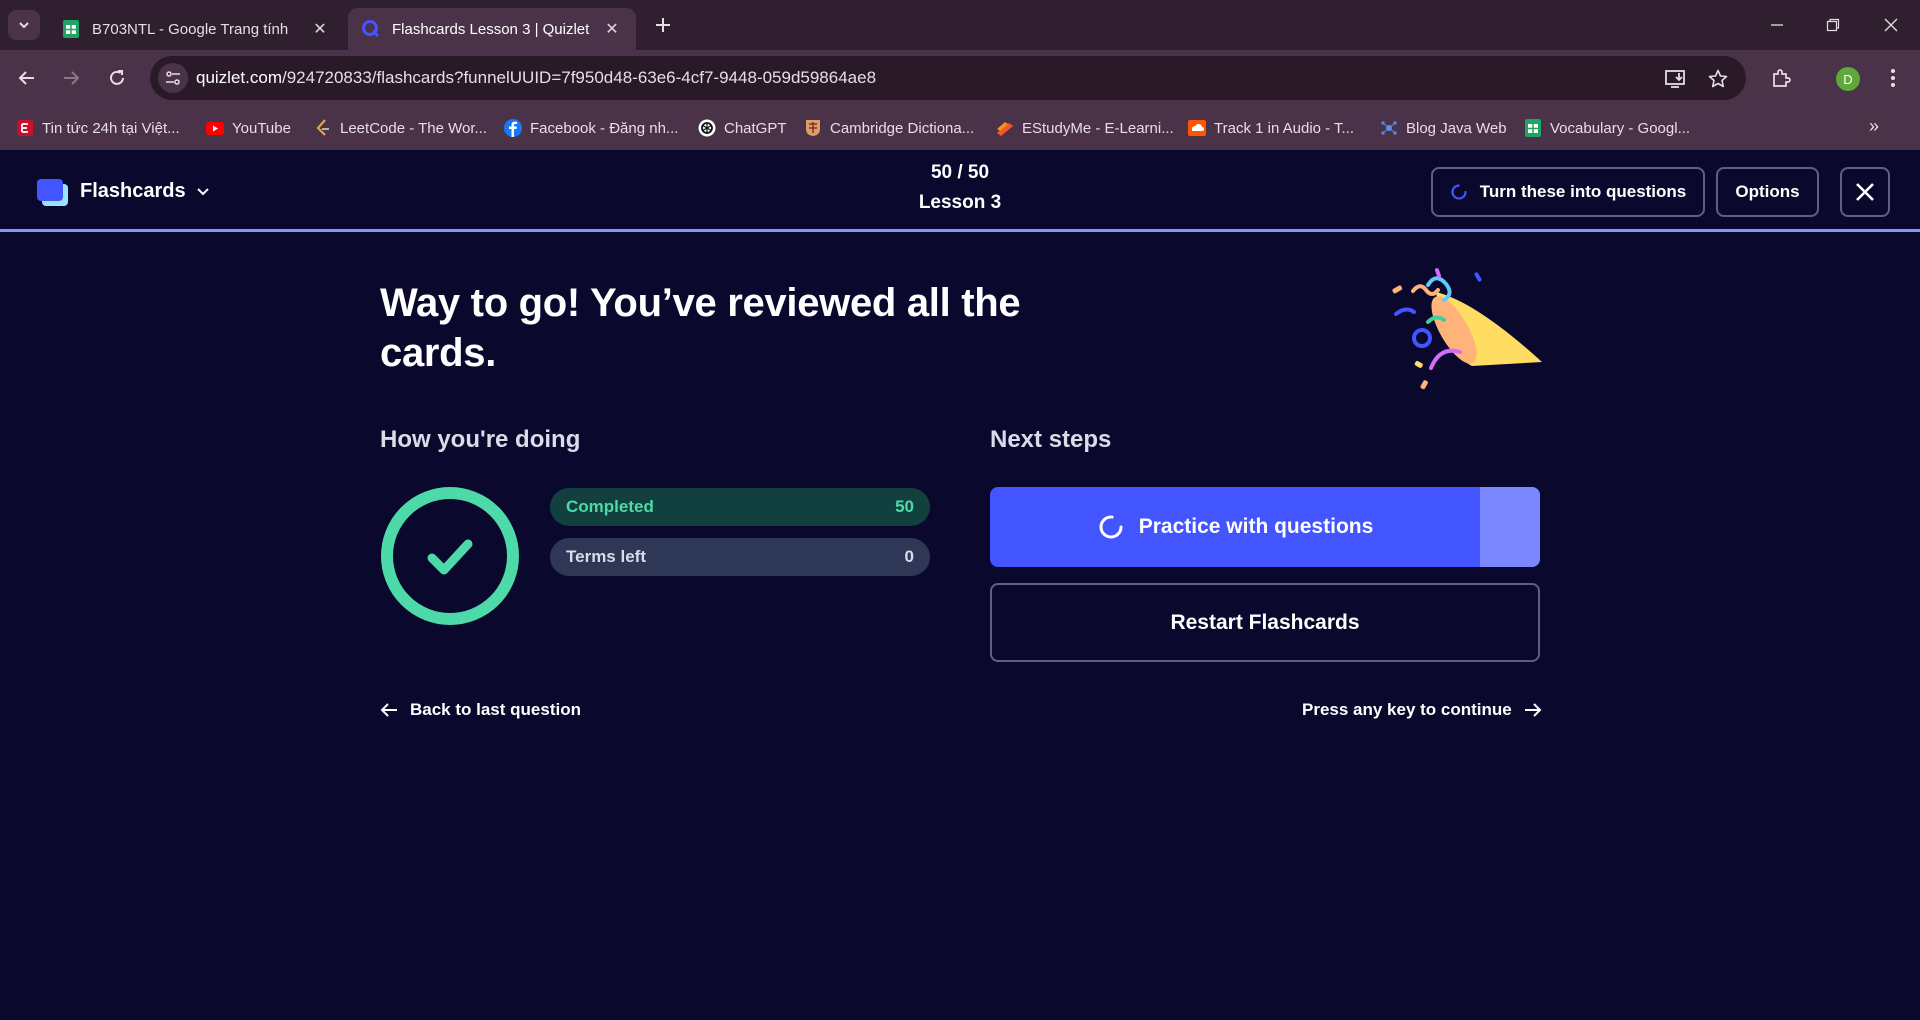 The image size is (1920, 1020). I want to click on bookmark-label: ChatGPT, so click(755, 128).